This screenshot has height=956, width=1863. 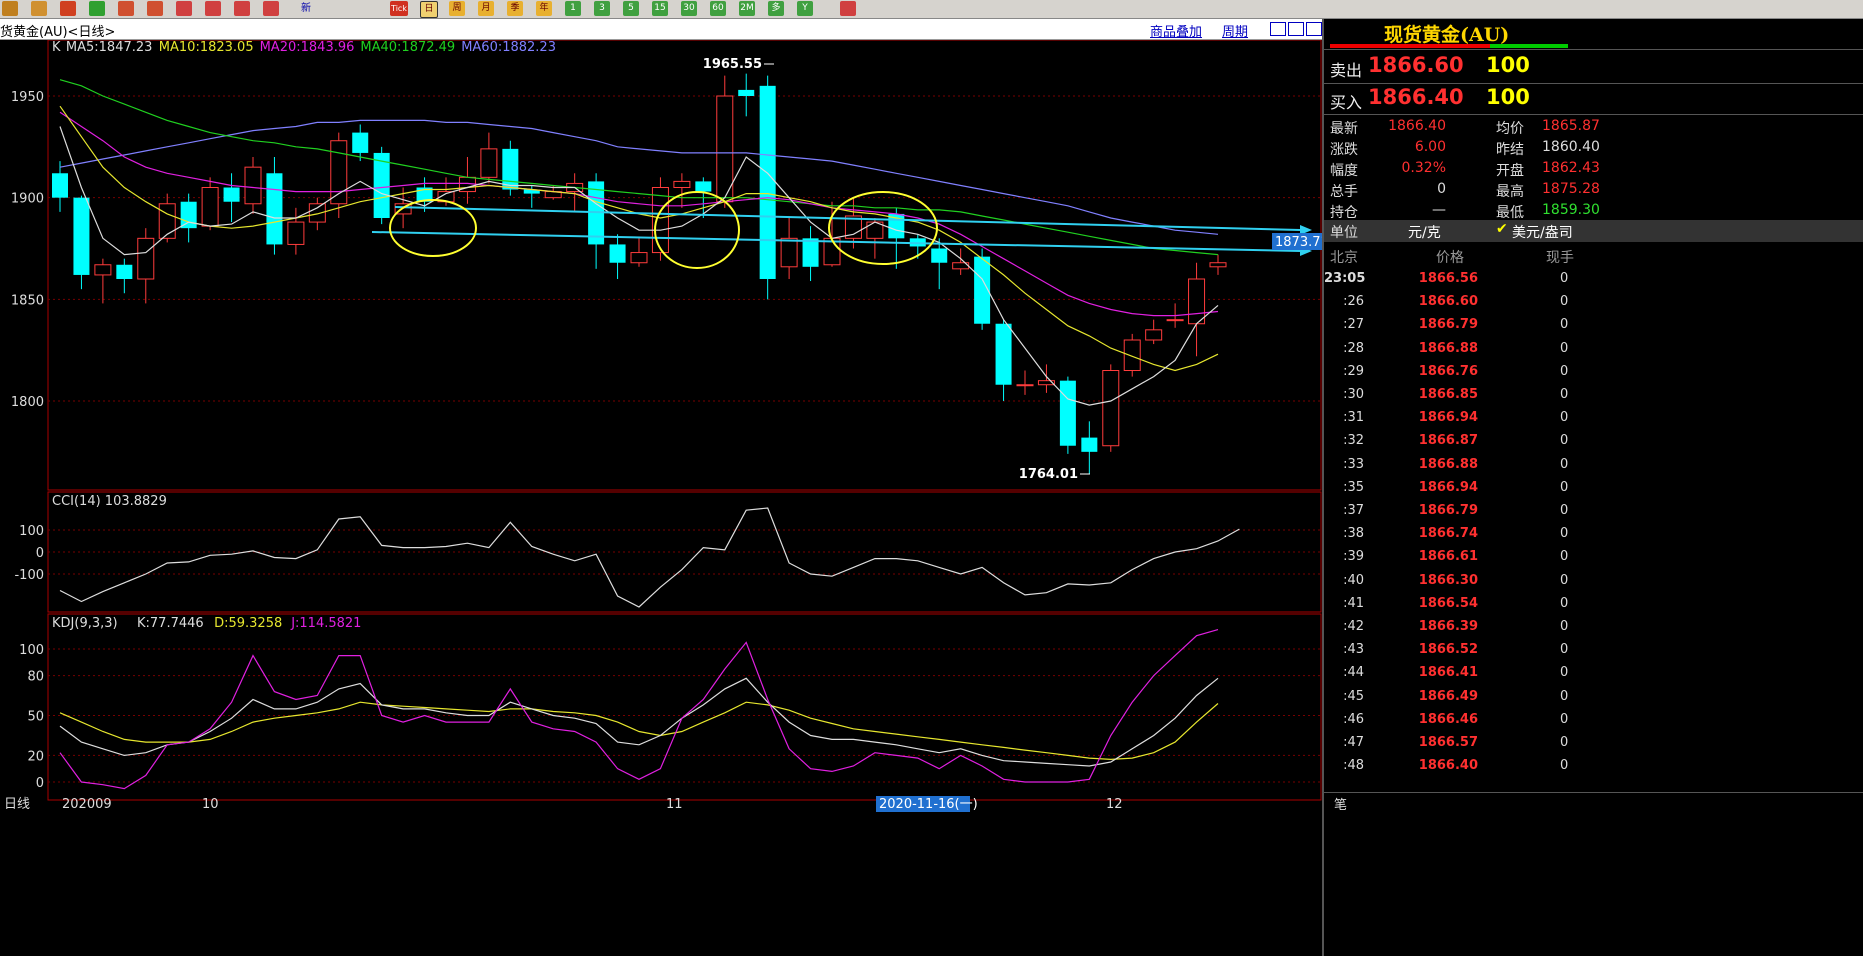 What do you see at coordinates (1456, 696) in the screenshot?
I see `tick-row: :45 1866.49 0` at bounding box center [1456, 696].